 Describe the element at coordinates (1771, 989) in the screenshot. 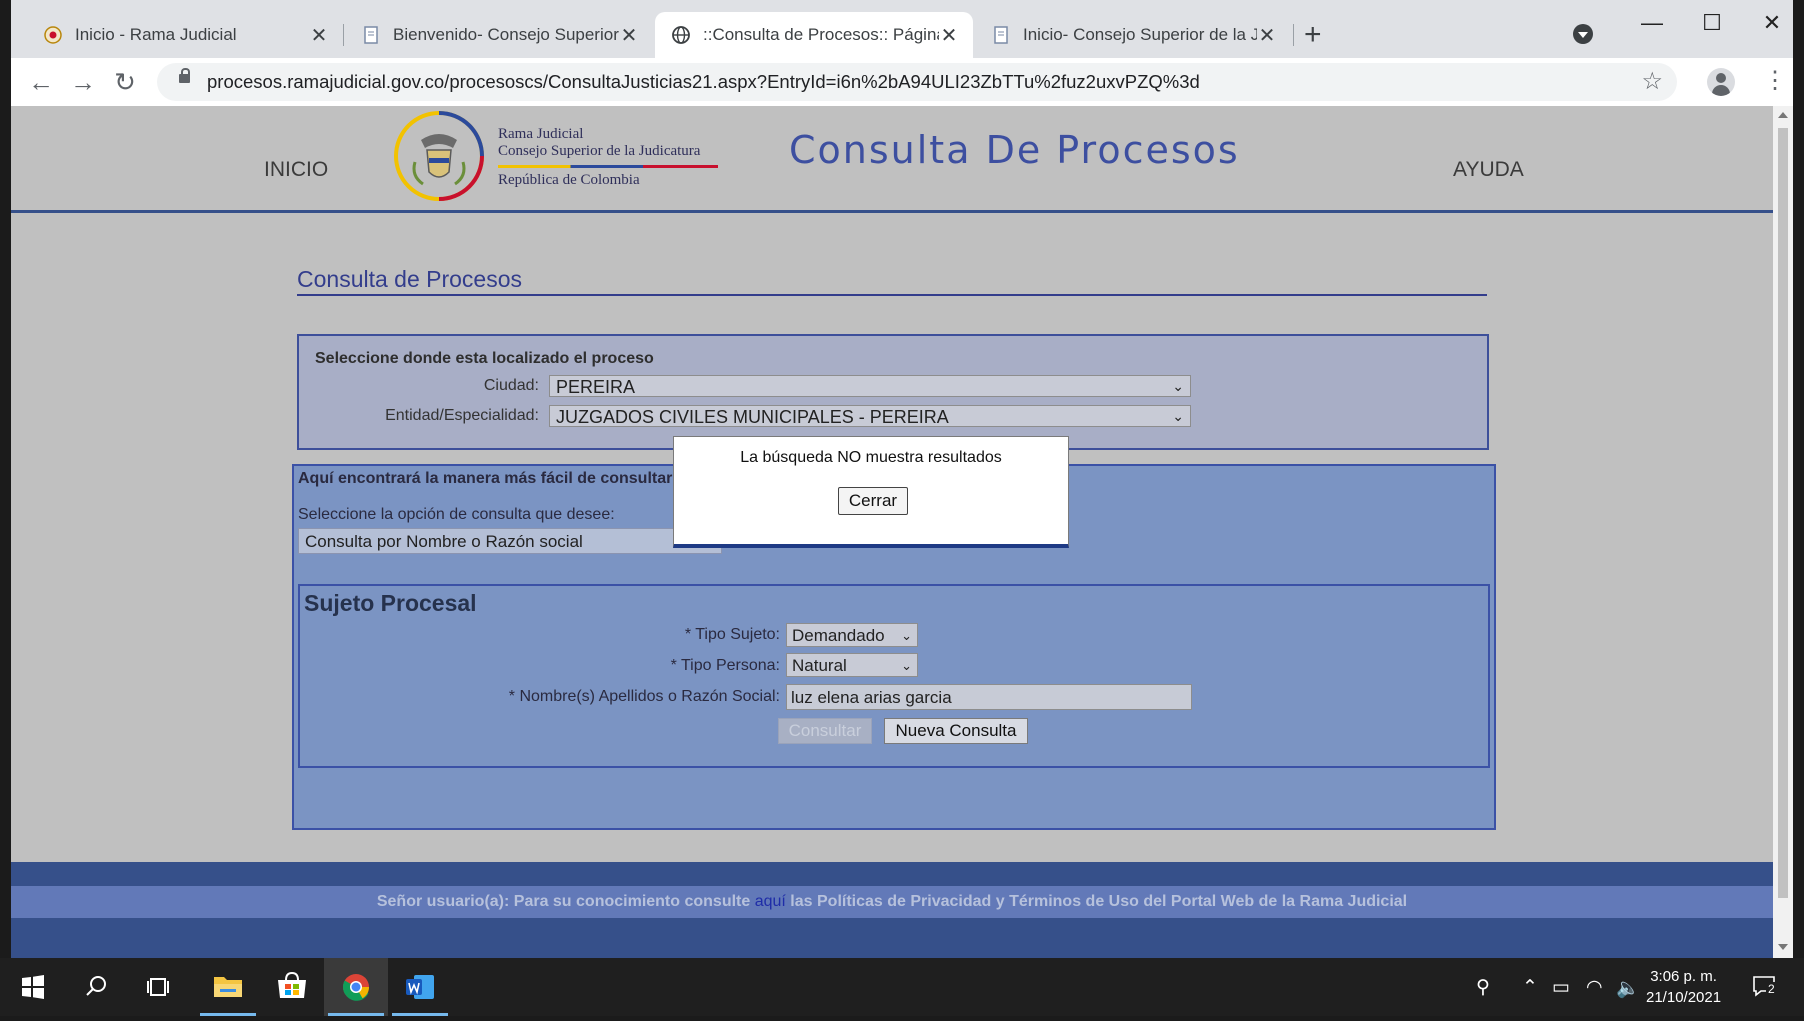

I see `notification-count-badge: 2` at that location.